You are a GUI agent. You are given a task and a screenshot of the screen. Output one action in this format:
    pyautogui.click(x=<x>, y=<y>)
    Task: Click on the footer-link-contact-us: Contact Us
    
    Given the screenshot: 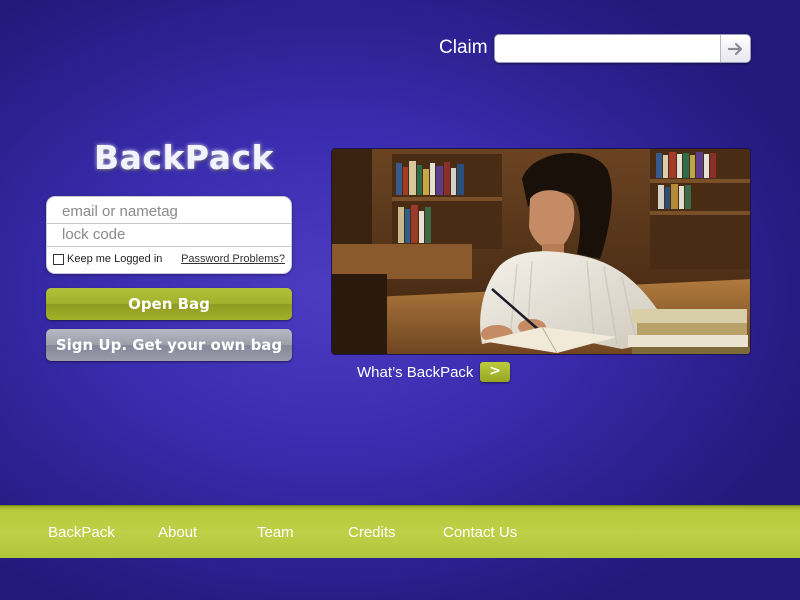 What is the action you would take?
    pyautogui.click(x=480, y=532)
    